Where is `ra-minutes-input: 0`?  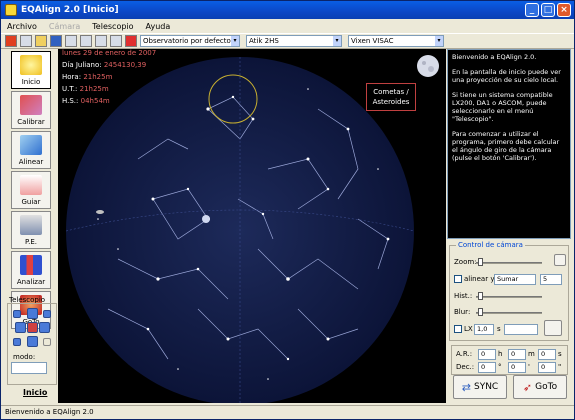 ra-minutes-input: 0 is located at coordinates (517, 354).